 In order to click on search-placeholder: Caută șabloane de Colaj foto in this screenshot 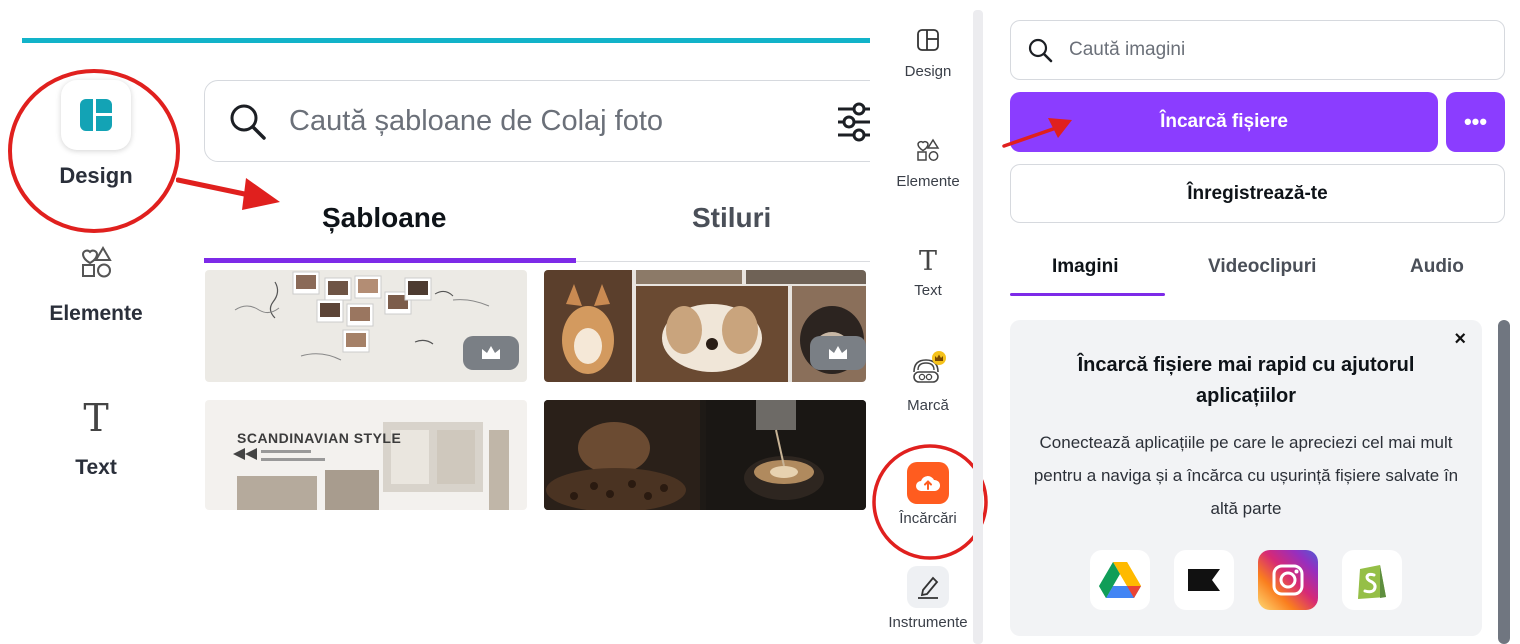, I will do `click(476, 120)`.